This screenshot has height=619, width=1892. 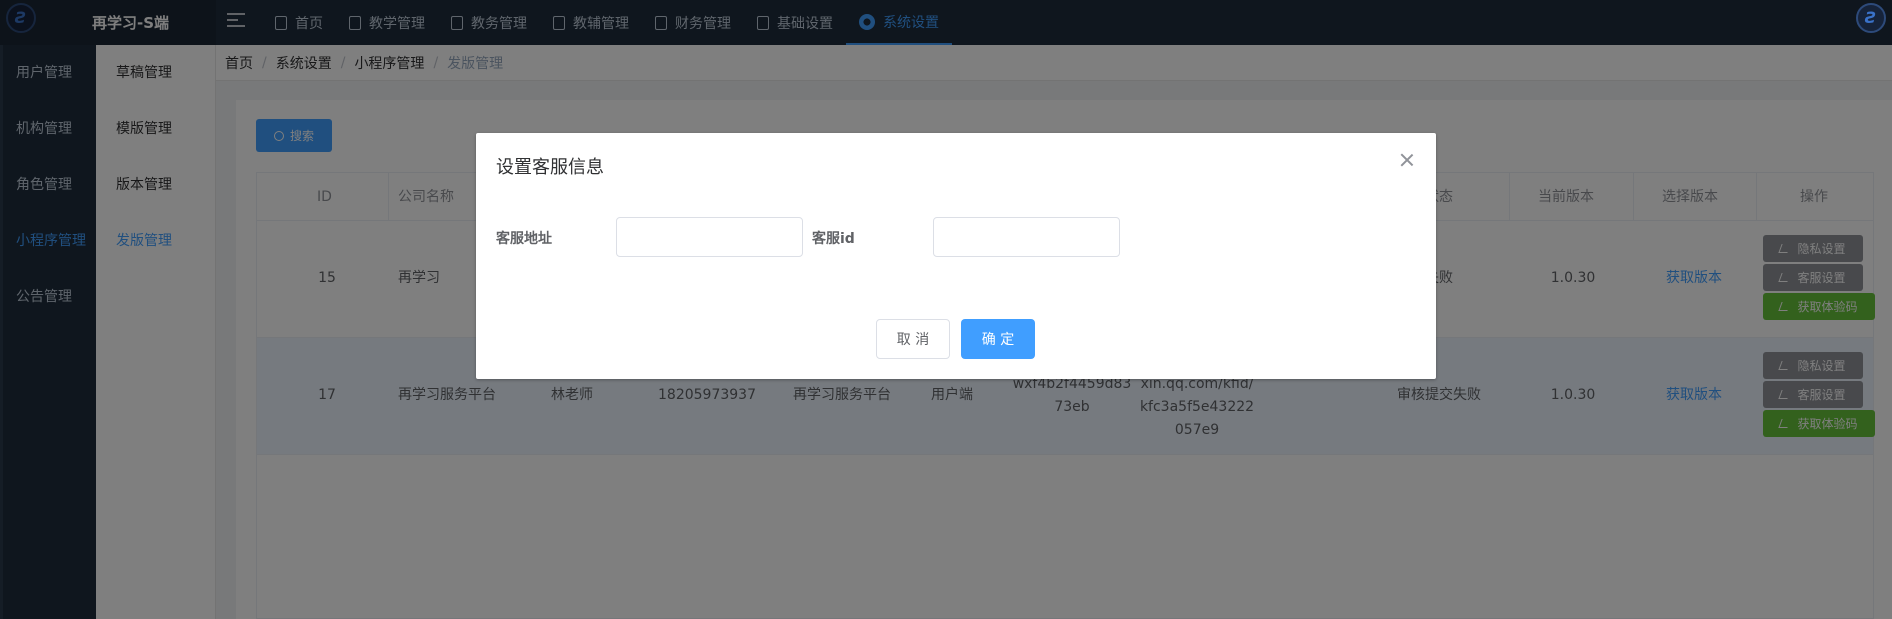 What do you see at coordinates (550, 167) in the screenshot?
I see `dialog-title: 设置客服信息` at bounding box center [550, 167].